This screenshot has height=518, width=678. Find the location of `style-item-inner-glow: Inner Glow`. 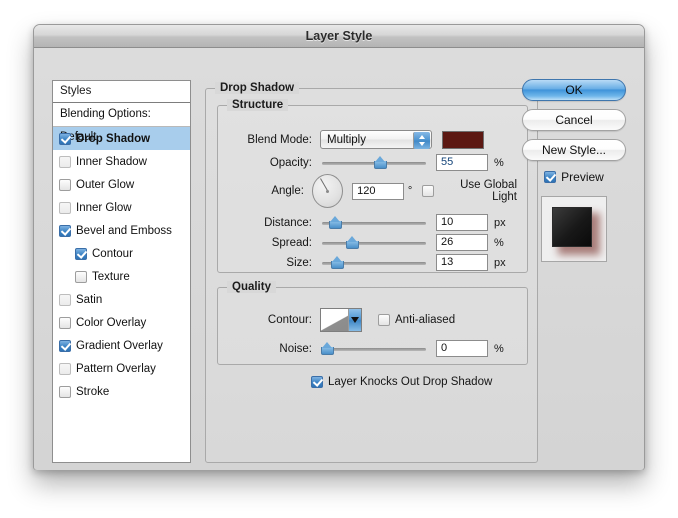

style-item-inner-glow: Inner Glow is located at coordinates (121, 207).